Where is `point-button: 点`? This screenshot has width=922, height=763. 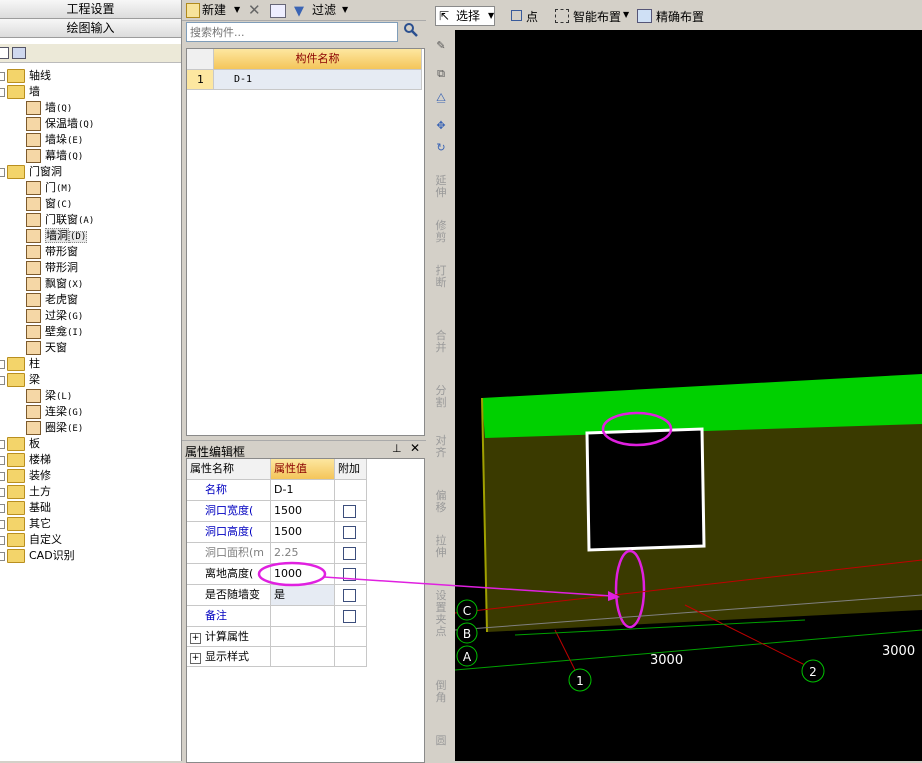 point-button: 点 is located at coordinates (532, 16).